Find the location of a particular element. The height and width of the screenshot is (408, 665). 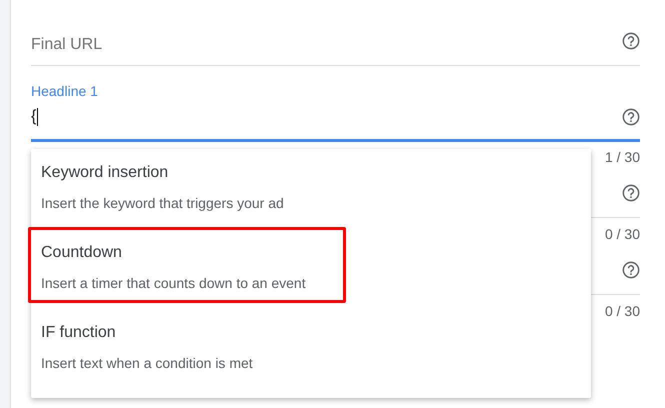

final-url-field: Final URL is located at coordinates (326, 43).